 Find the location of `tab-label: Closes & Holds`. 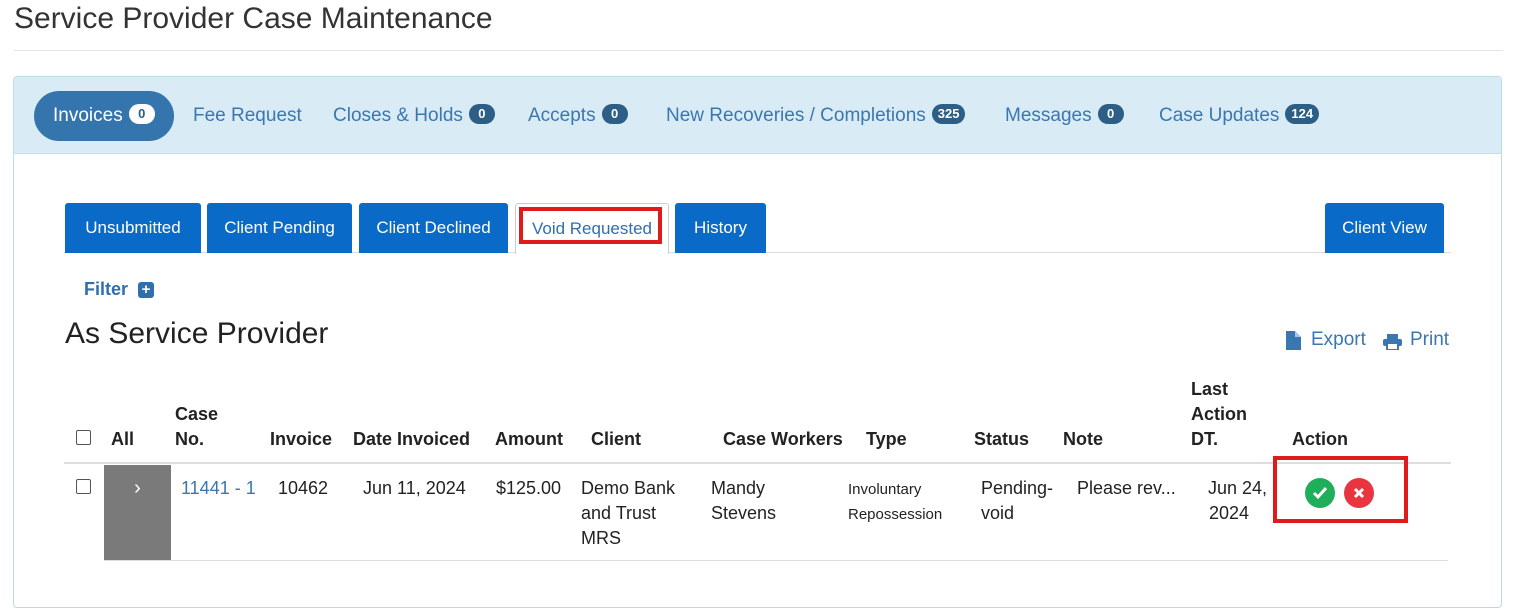

tab-label: Closes & Holds is located at coordinates (398, 115).